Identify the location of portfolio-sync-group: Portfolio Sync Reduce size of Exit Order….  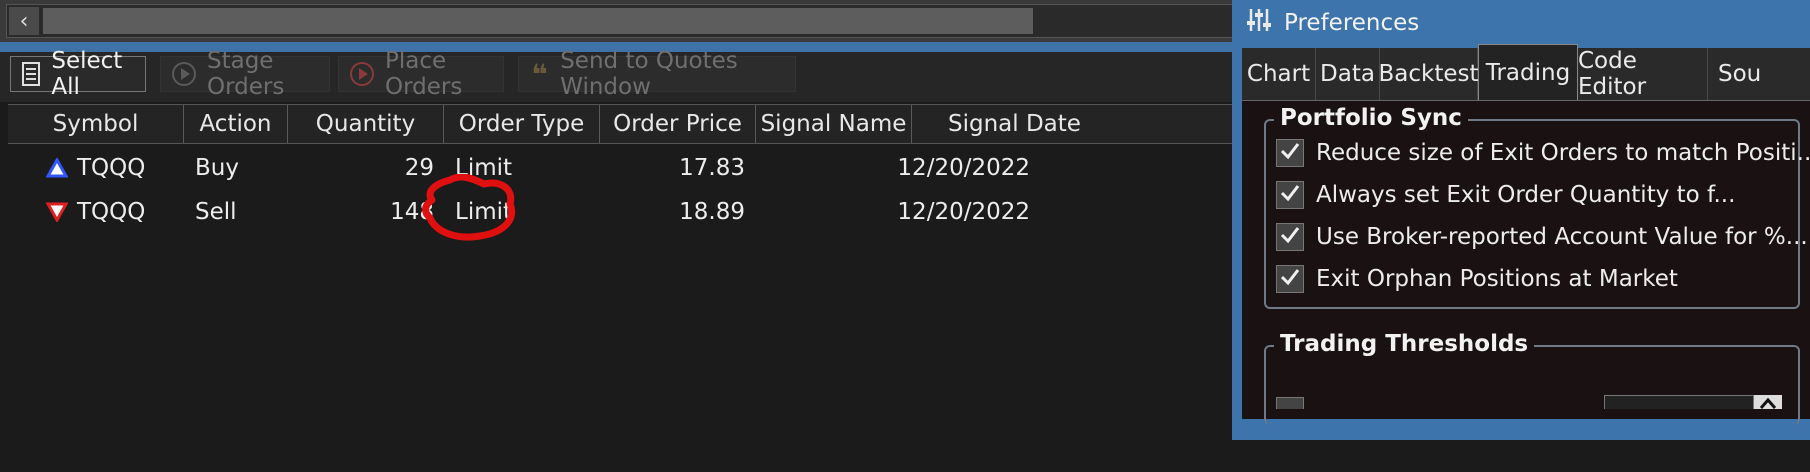
(1537, 207).